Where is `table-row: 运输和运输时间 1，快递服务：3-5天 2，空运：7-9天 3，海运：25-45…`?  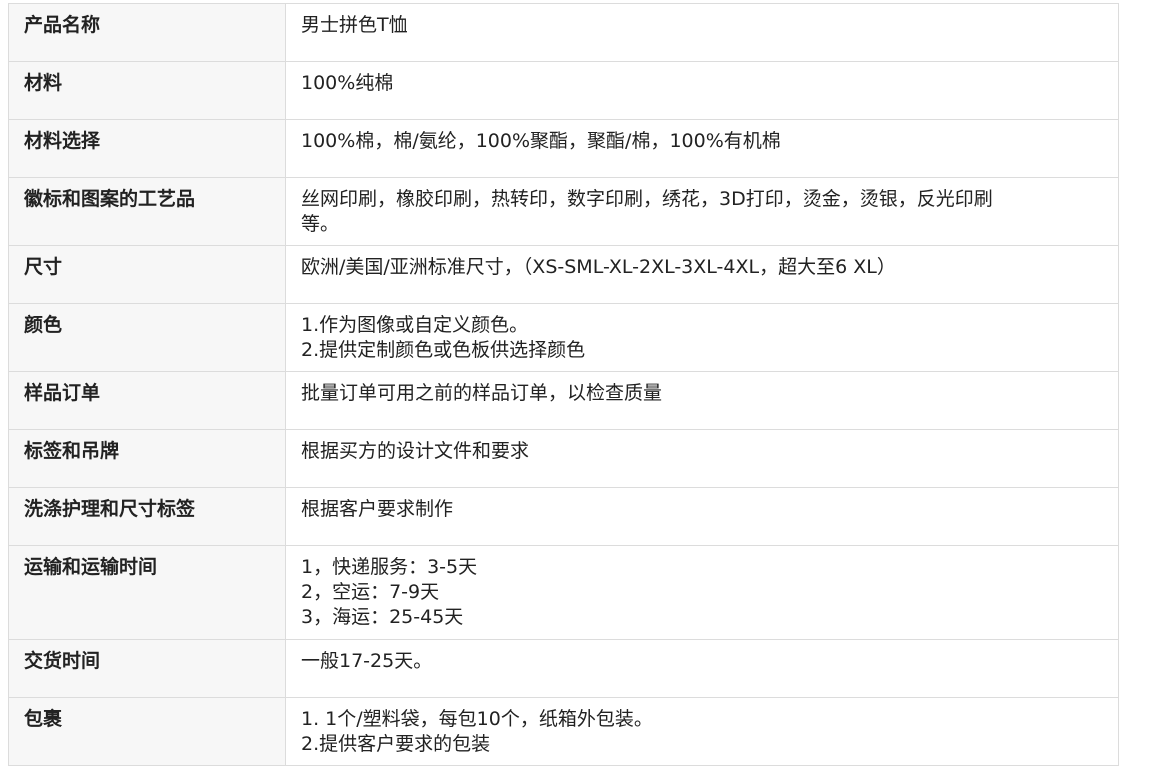
table-row: 运输和运输时间 1，快递服务：3-5天 2，空运：7-9天 3，海运：25-45… is located at coordinates (563, 592).